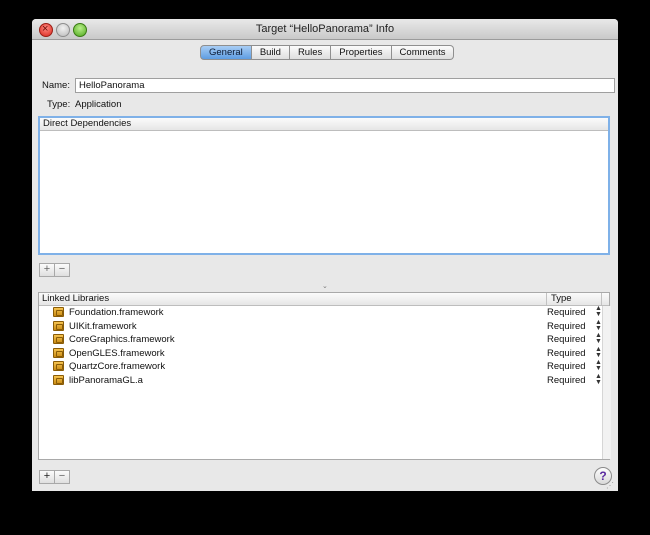 The height and width of the screenshot is (535, 650). What do you see at coordinates (47, 477) in the screenshot?
I see `add-library-button: +` at bounding box center [47, 477].